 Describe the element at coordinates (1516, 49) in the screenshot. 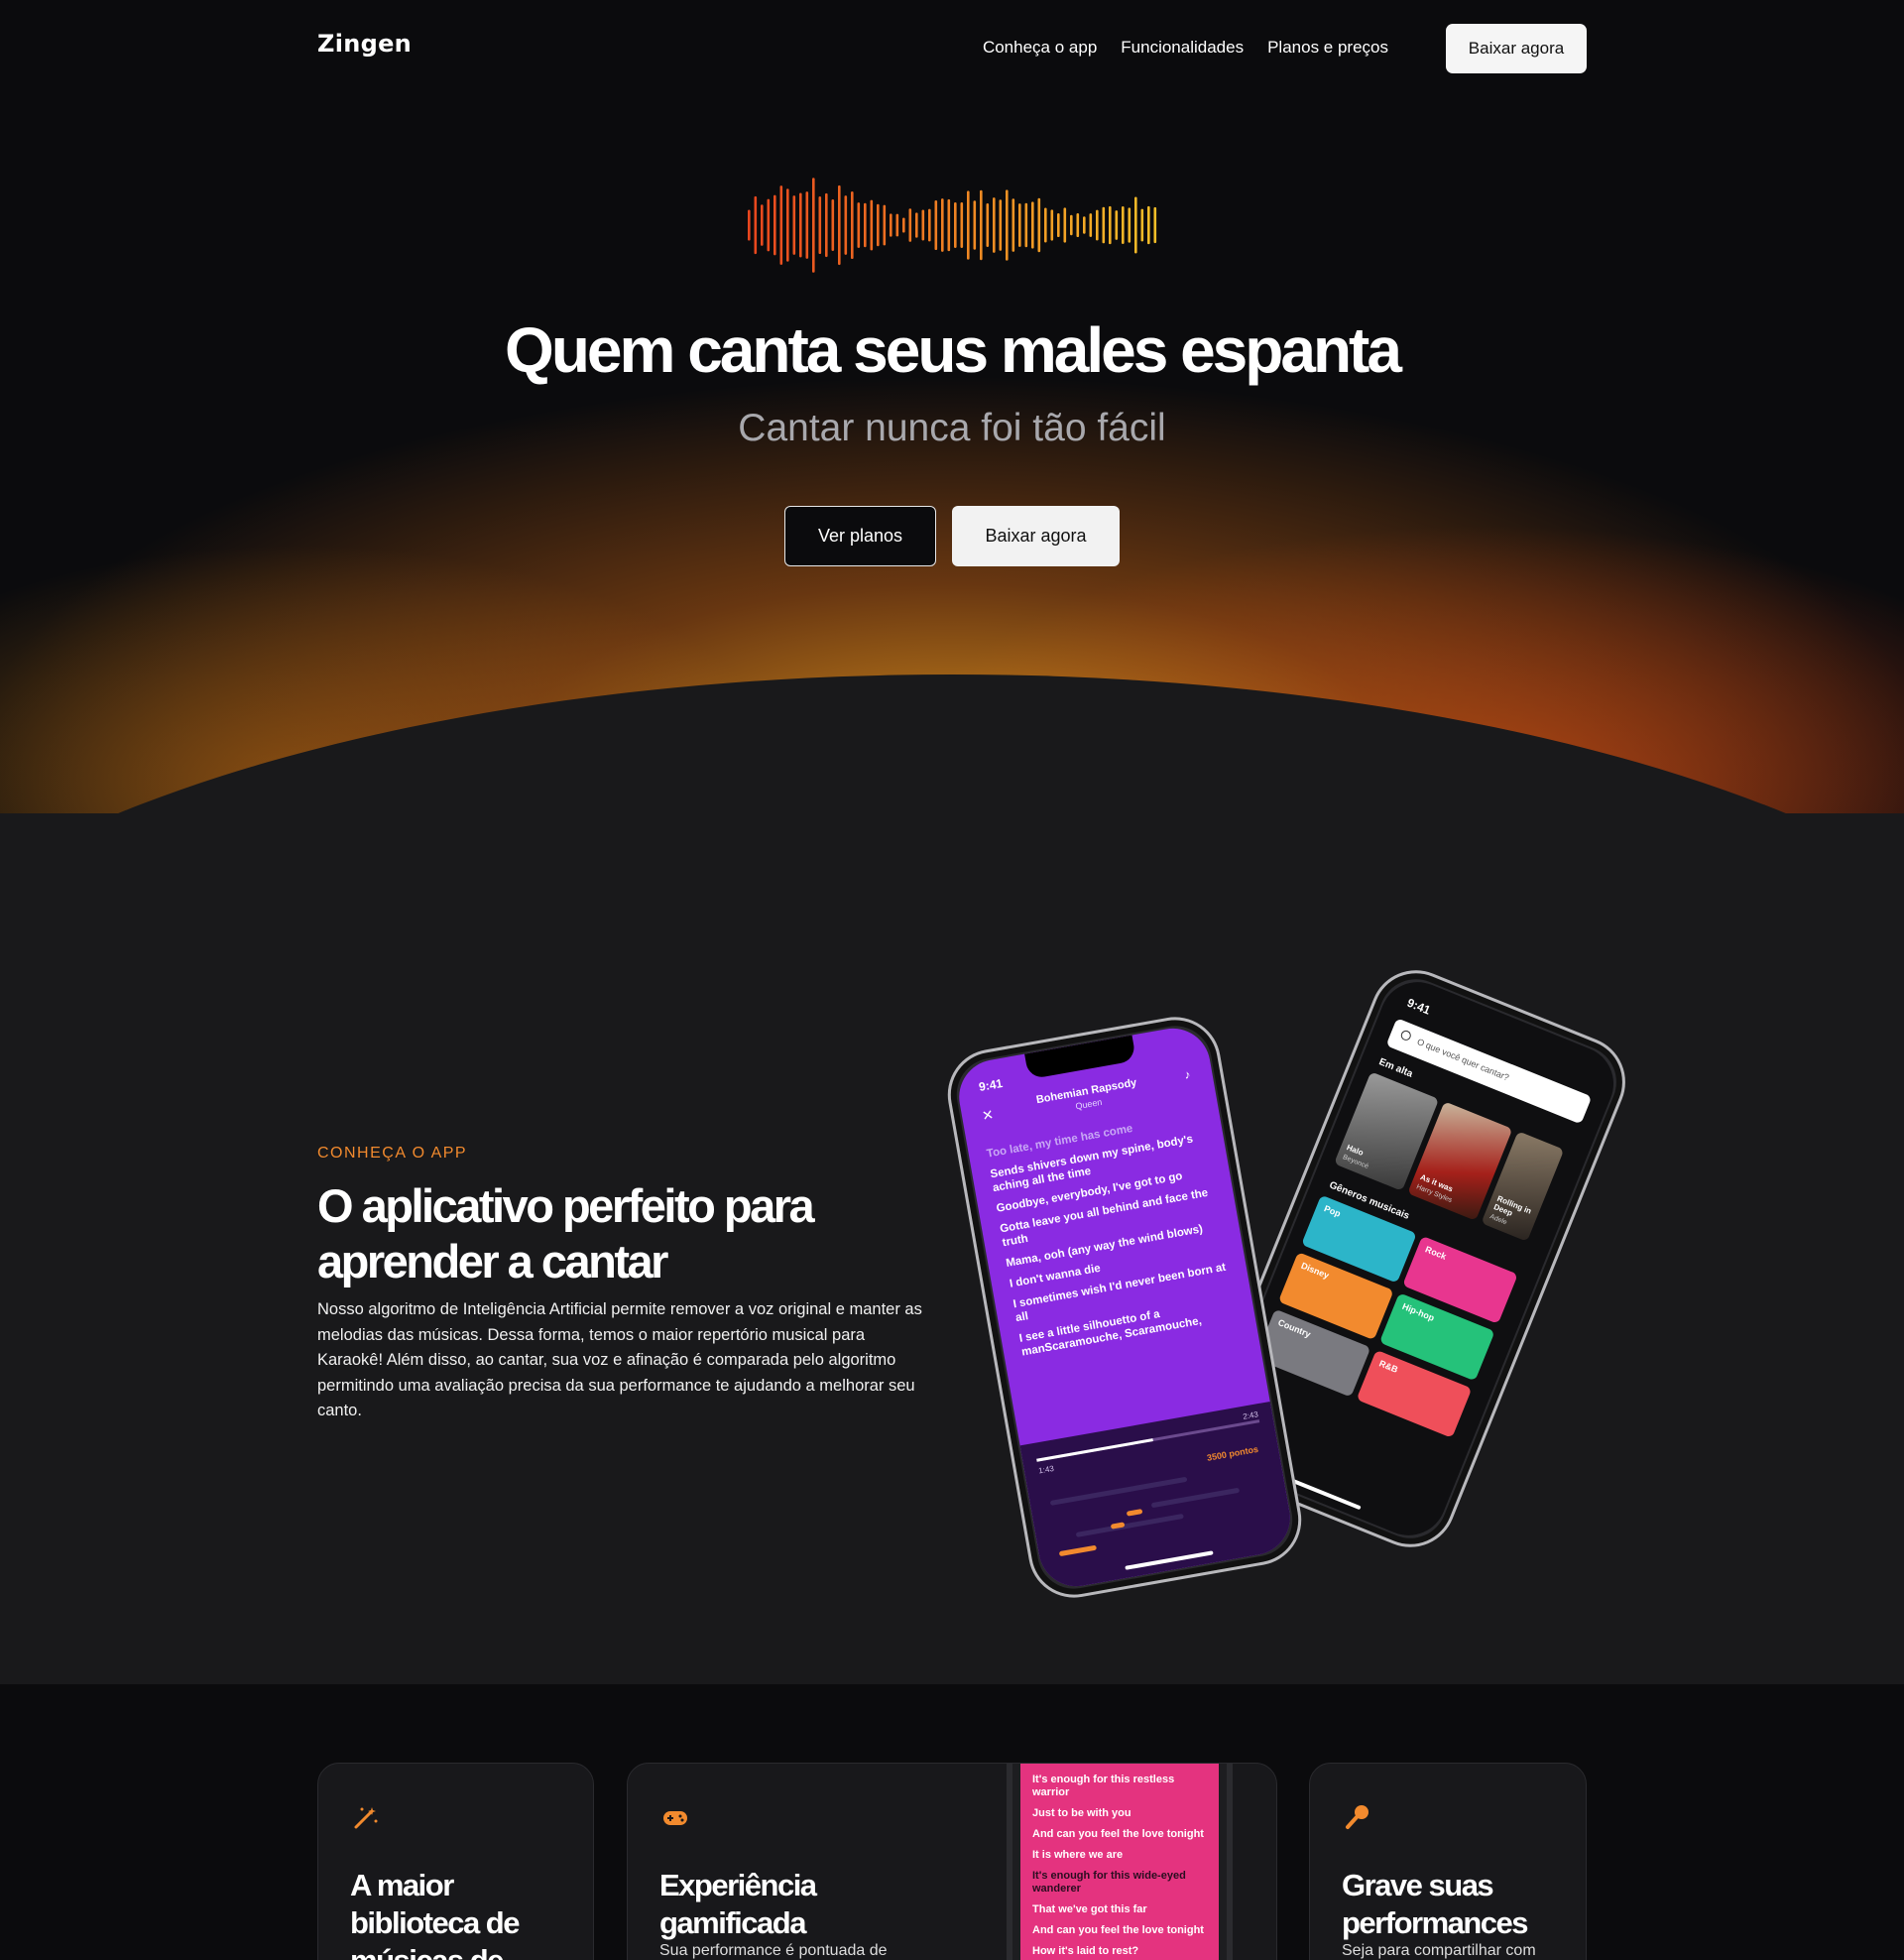

I see `nav-download-button: Baixar agora` at that location.